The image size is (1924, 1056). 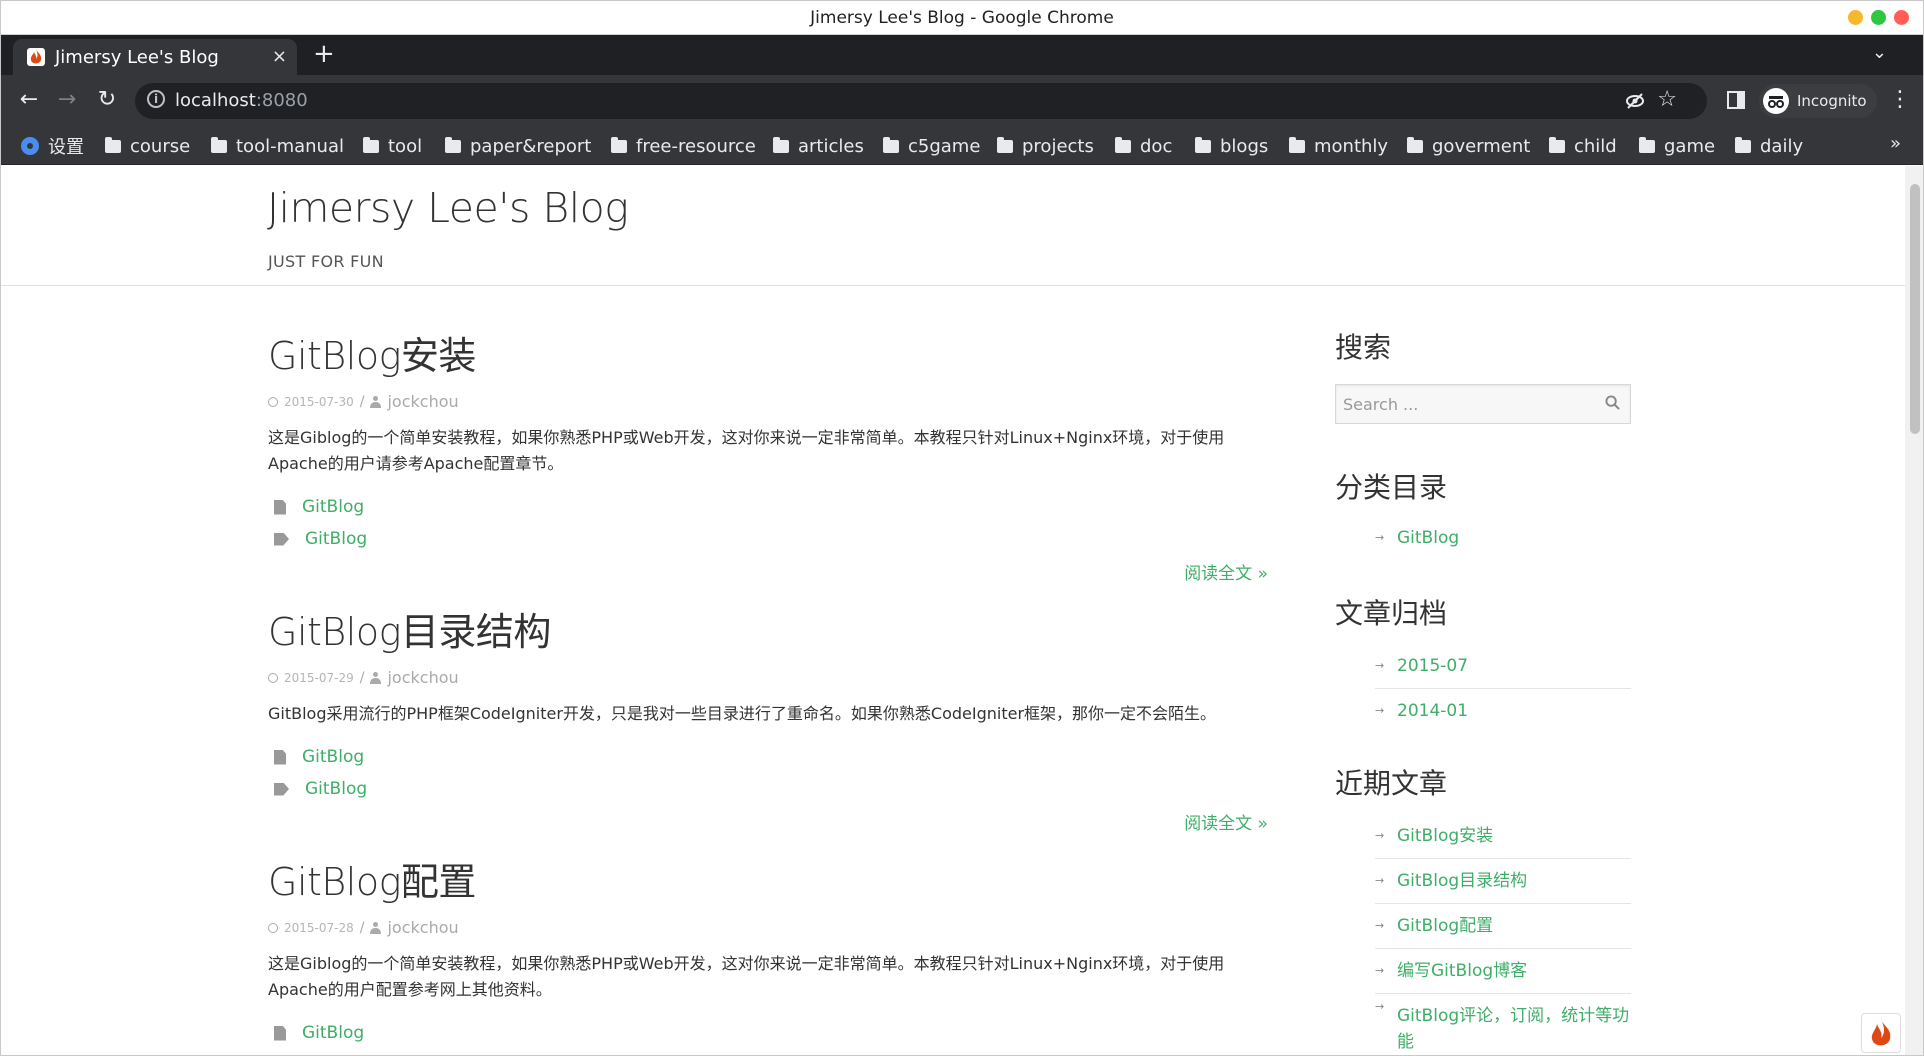 What do you see at coordinates (405, 146) in the screenshot?
I see `bookmark-label: tool` at bounding box center [405, 146].